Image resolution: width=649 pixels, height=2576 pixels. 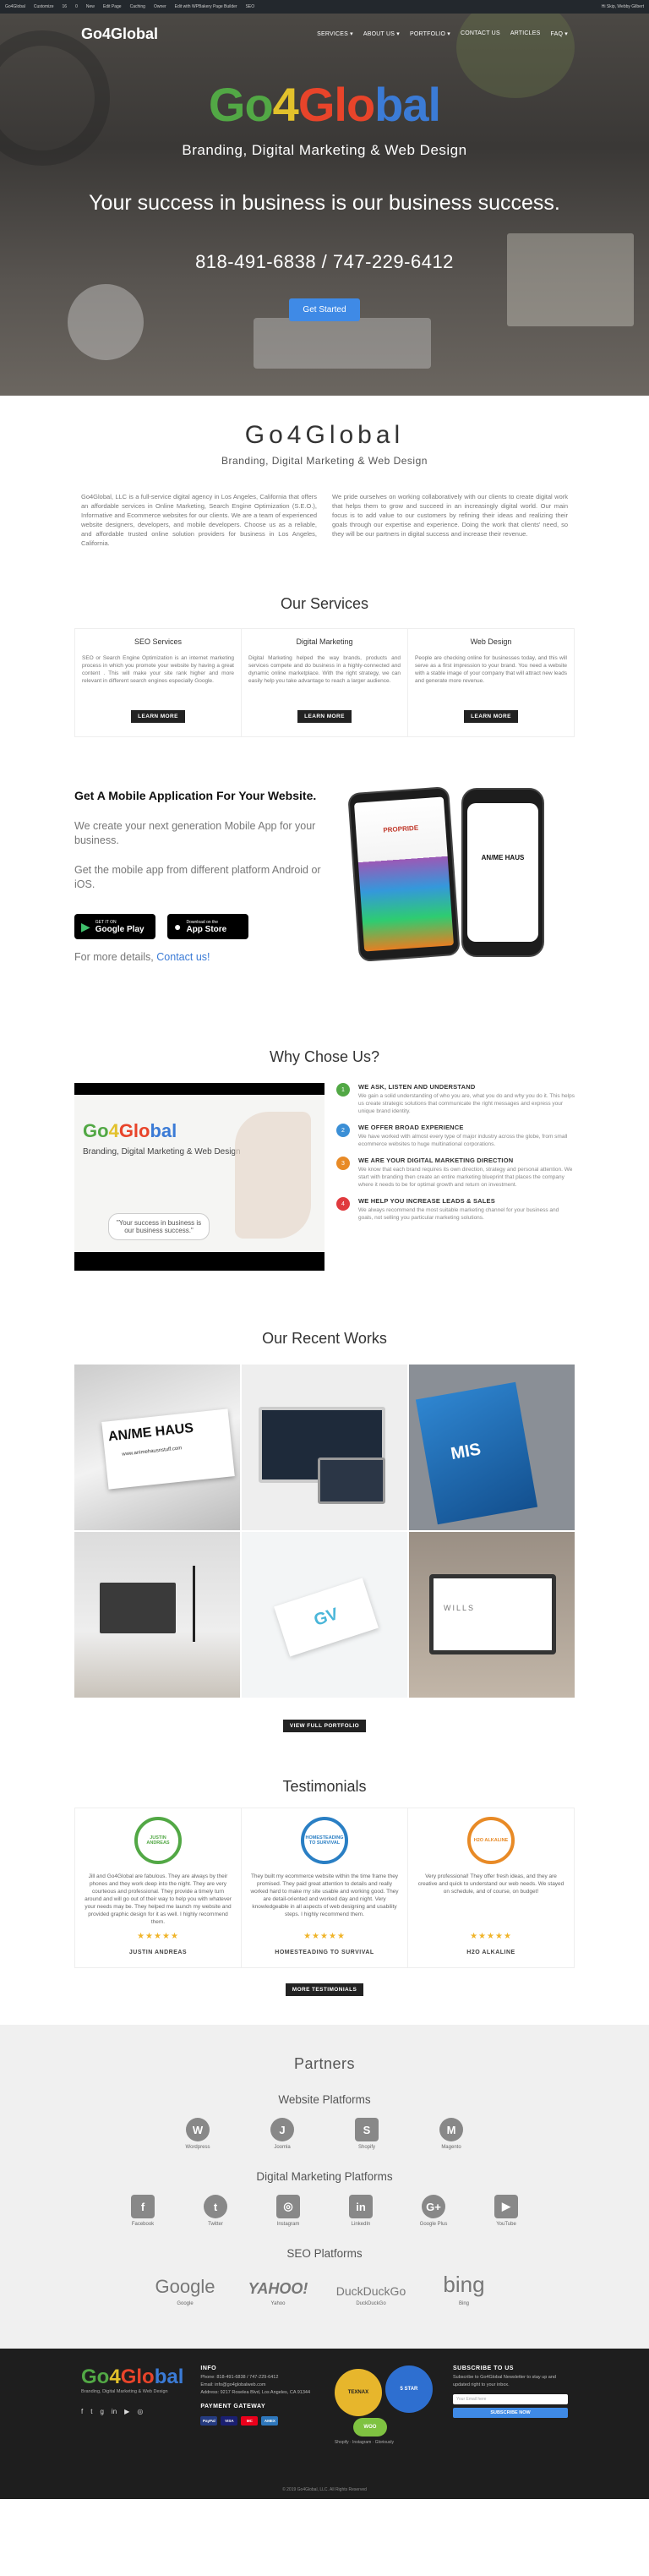 I want to click on video-hands, so click(x=273, y=1175).